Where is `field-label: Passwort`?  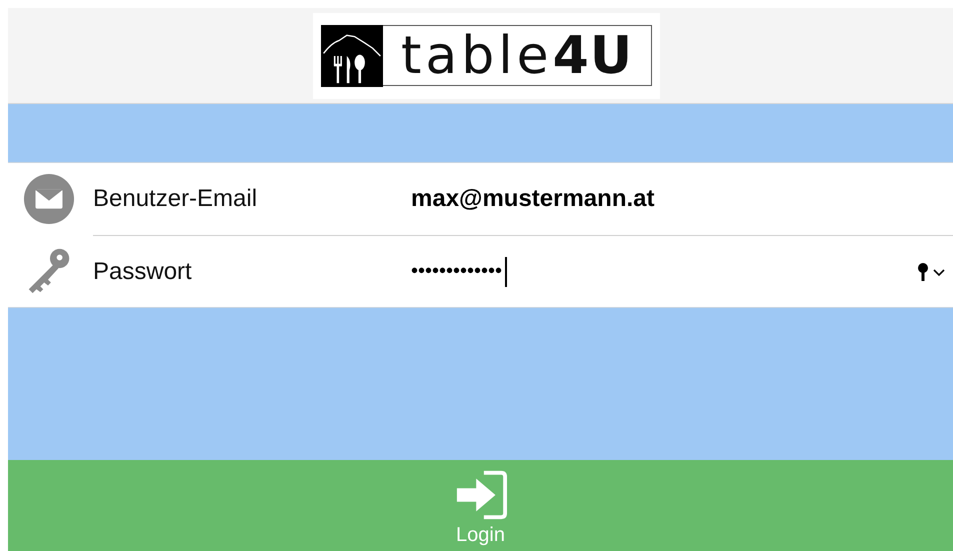
field-label: Passwort is located at coordinates (143, 272).